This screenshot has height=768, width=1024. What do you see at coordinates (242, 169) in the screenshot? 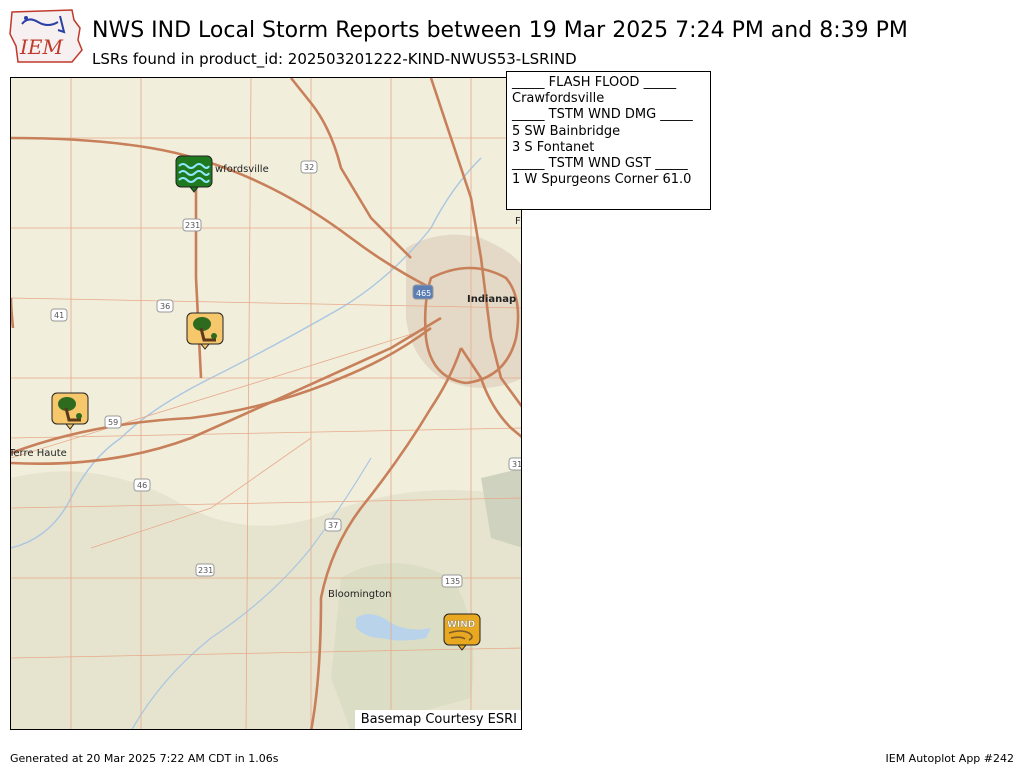
I see `place-label-crawfordsville: wfordsville` at bounding box center [242, 169].